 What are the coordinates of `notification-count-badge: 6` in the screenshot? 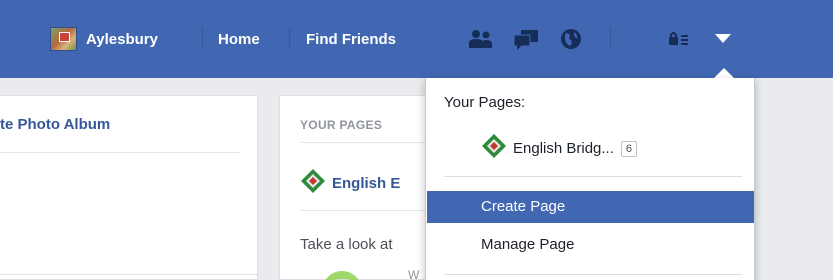 It's located at (629, 148).